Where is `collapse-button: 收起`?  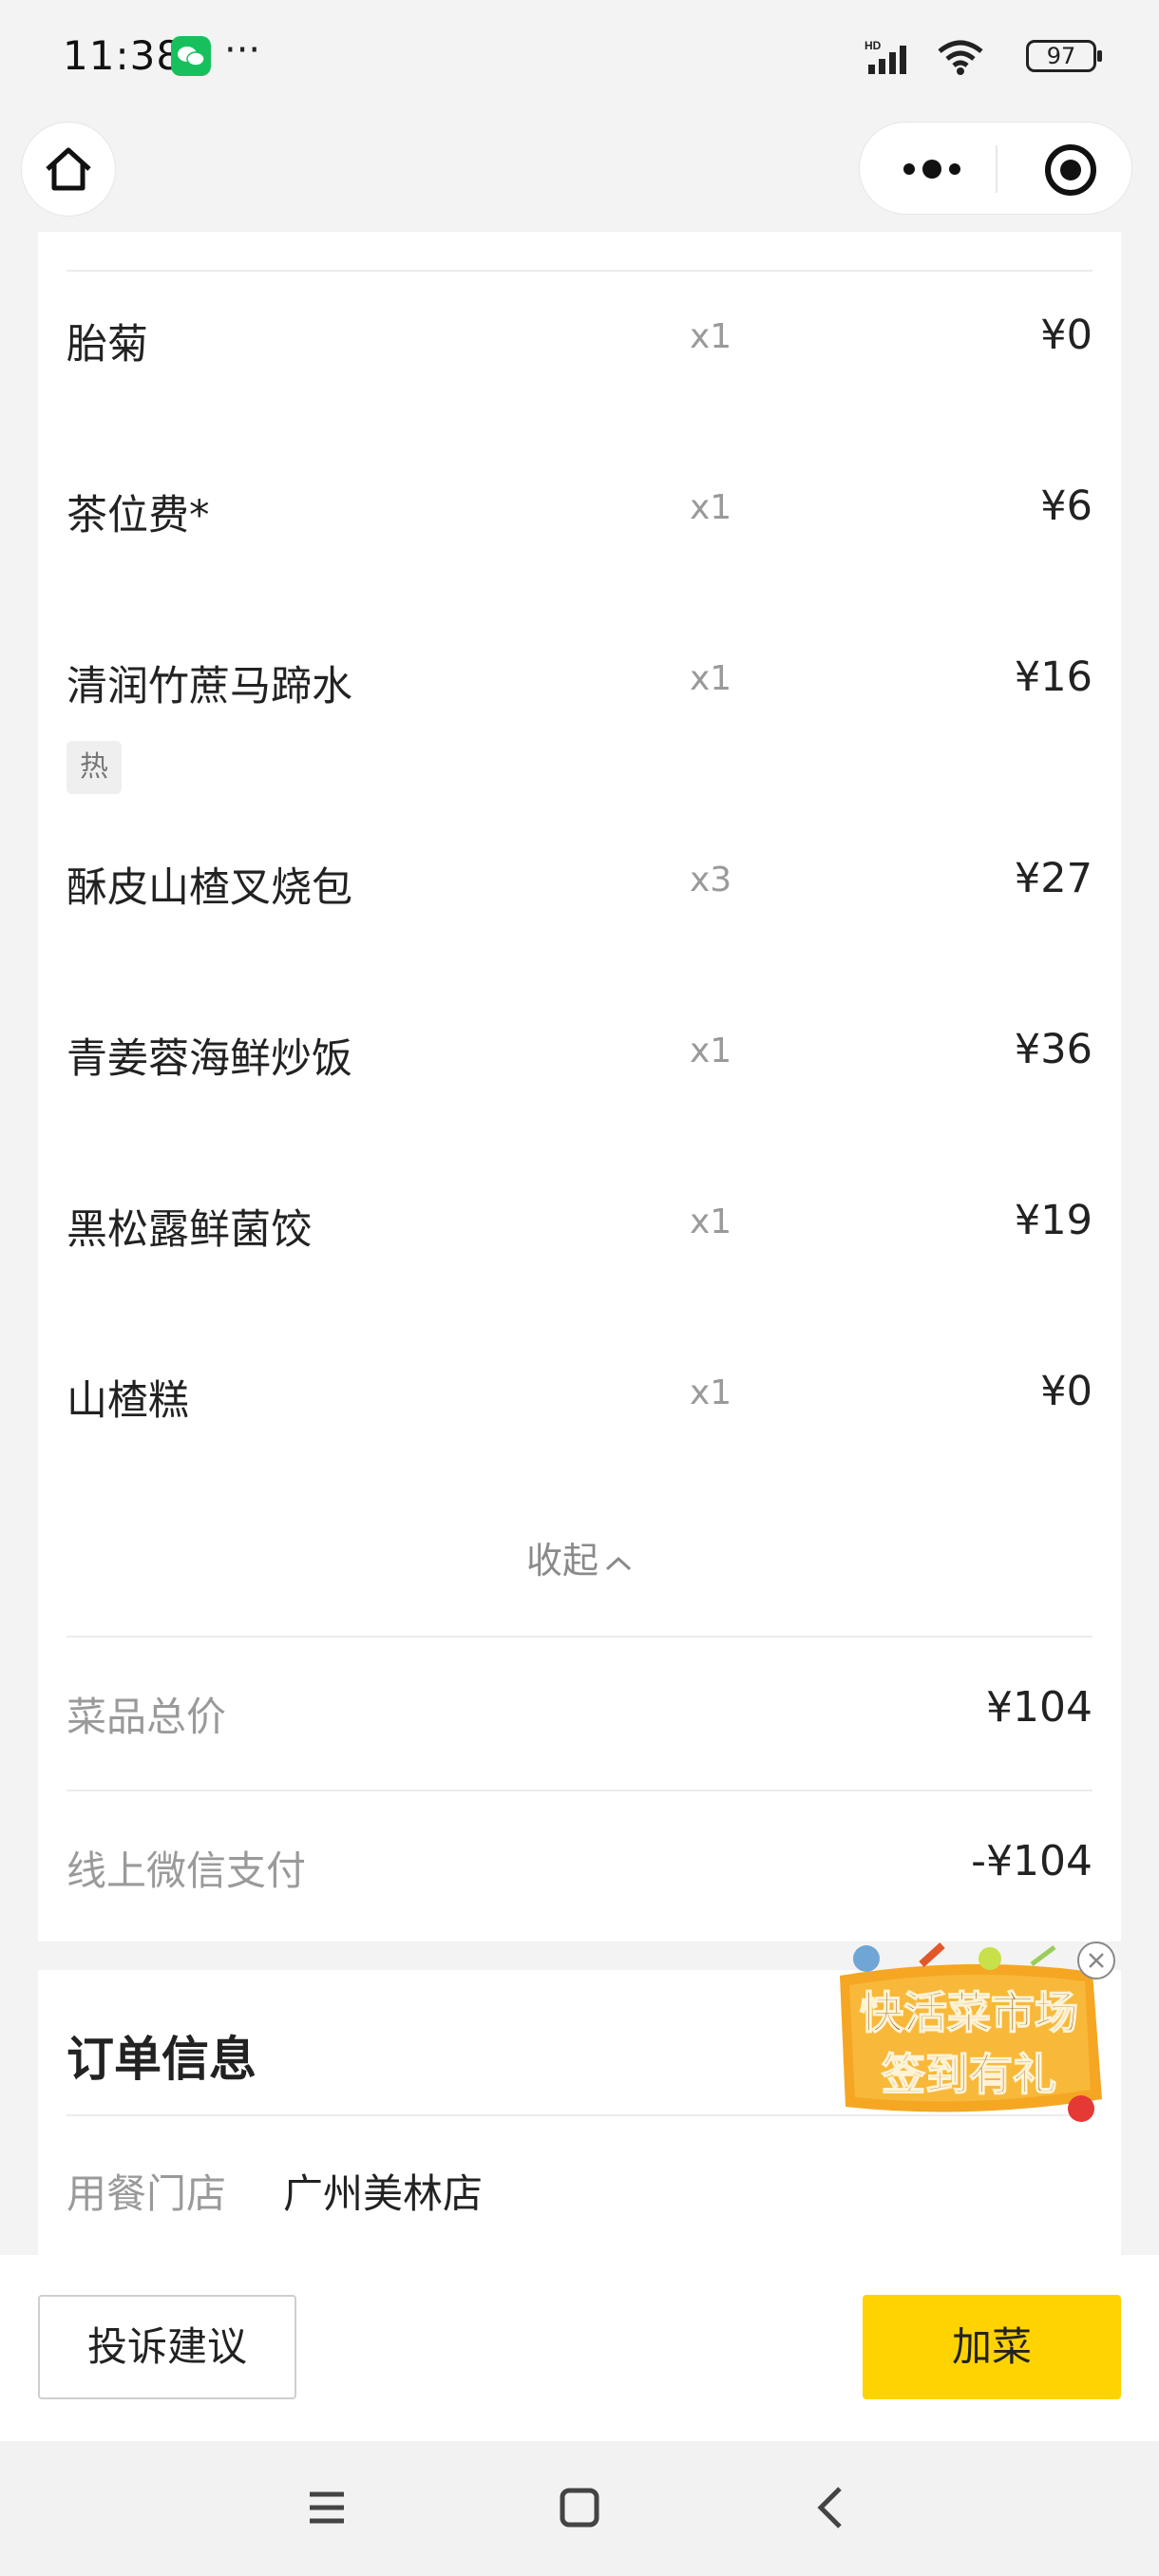 collapse-button: 收起 is located at coordinates (579, 1557).